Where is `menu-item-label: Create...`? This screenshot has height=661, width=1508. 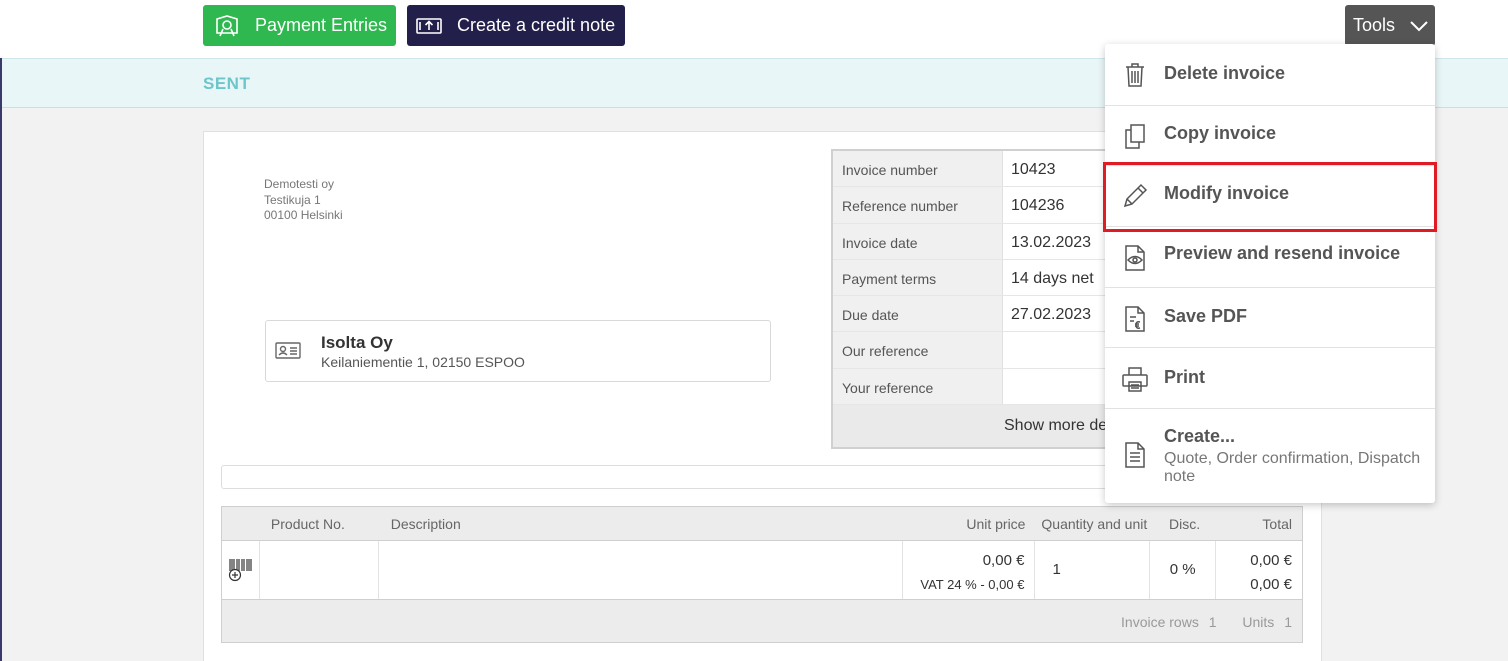 menu-item-label: Create... is located at coordinates (1200, 436).